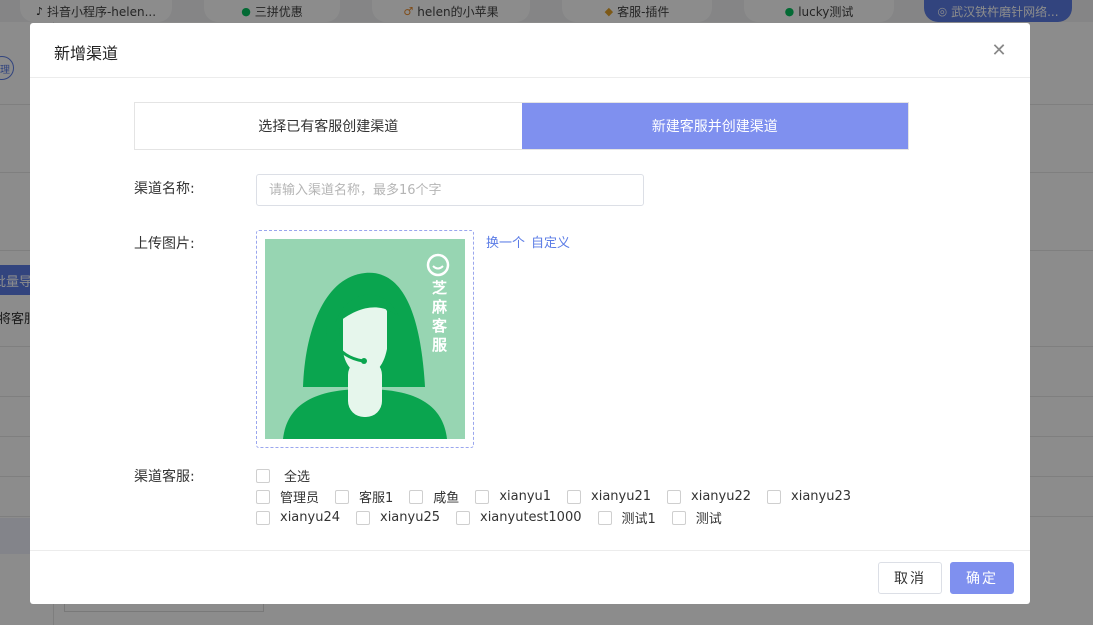  What do you see at coordinates (528, 241) in the screenshot?
I see `upload-links: 换一个 自定义` at bounding box center [528, 241].